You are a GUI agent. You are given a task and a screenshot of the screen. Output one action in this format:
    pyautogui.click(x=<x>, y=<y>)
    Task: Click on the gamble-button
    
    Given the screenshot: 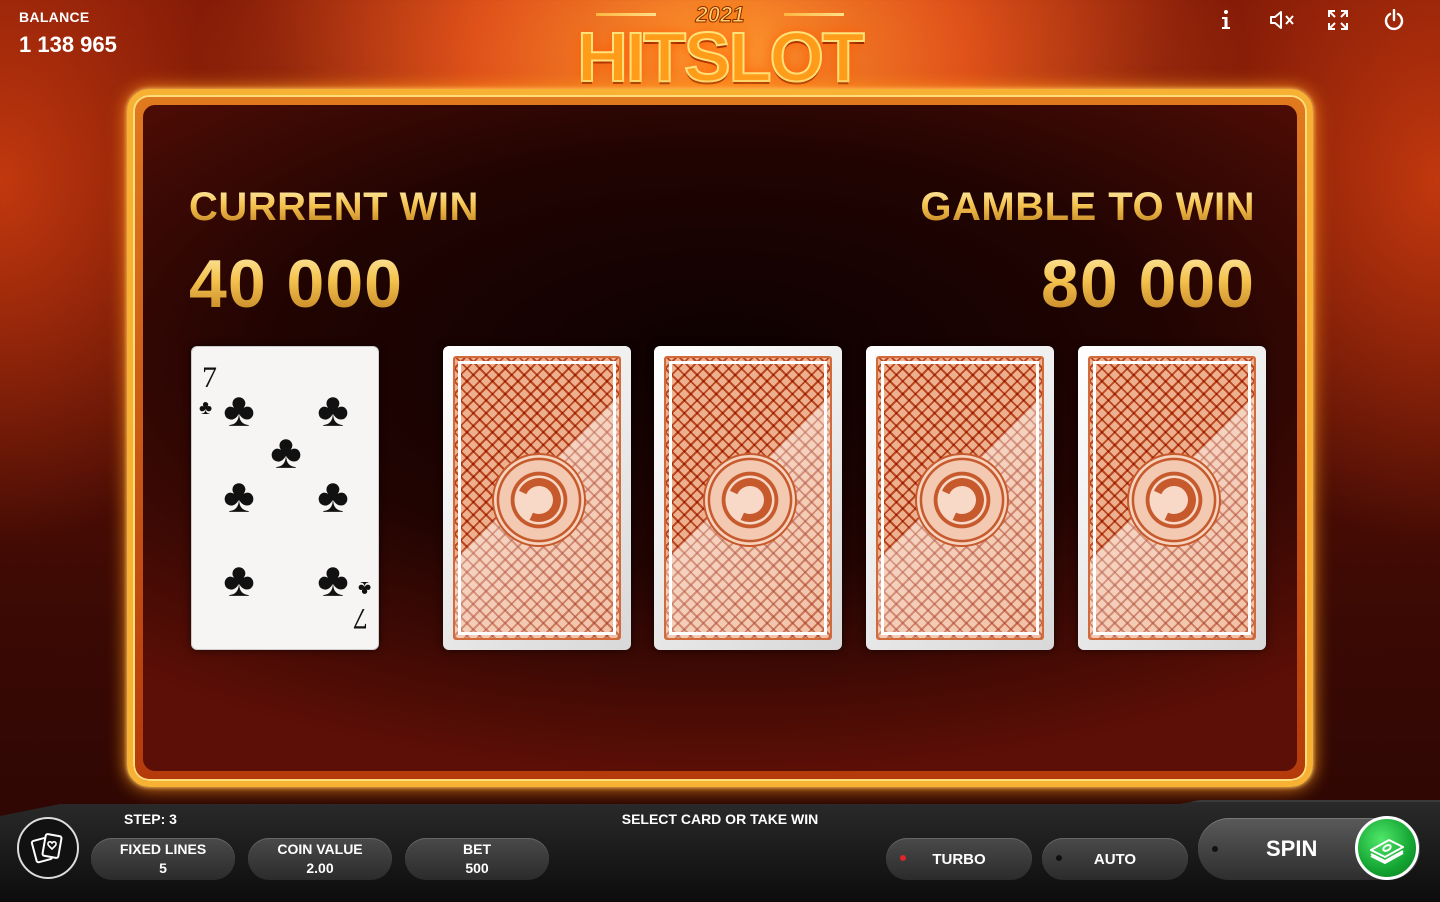 What is the action you would take?
    pyautogui.click(x=48, y=848)
    